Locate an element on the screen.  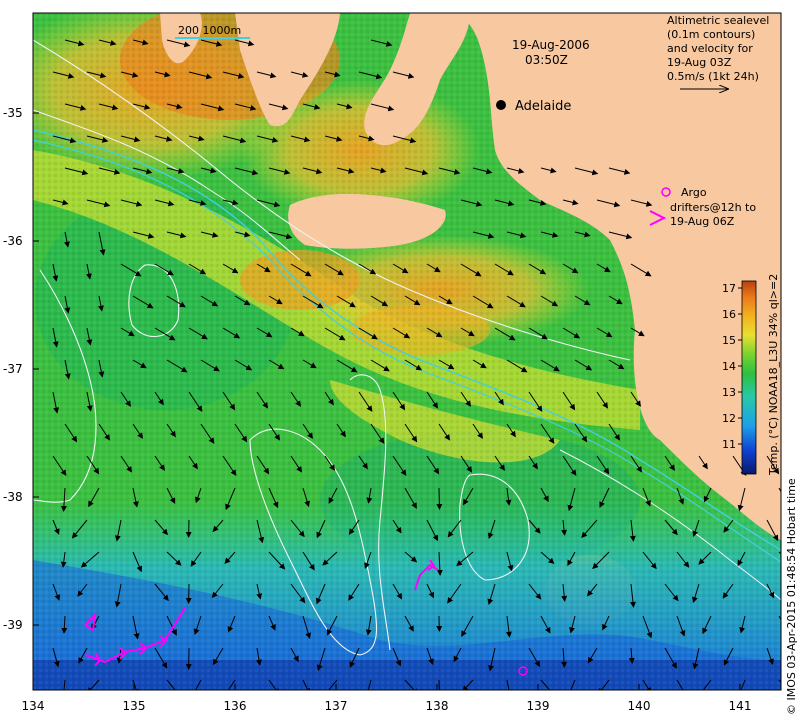
x-tick-label: 135 is located at coordinates (134, 706).